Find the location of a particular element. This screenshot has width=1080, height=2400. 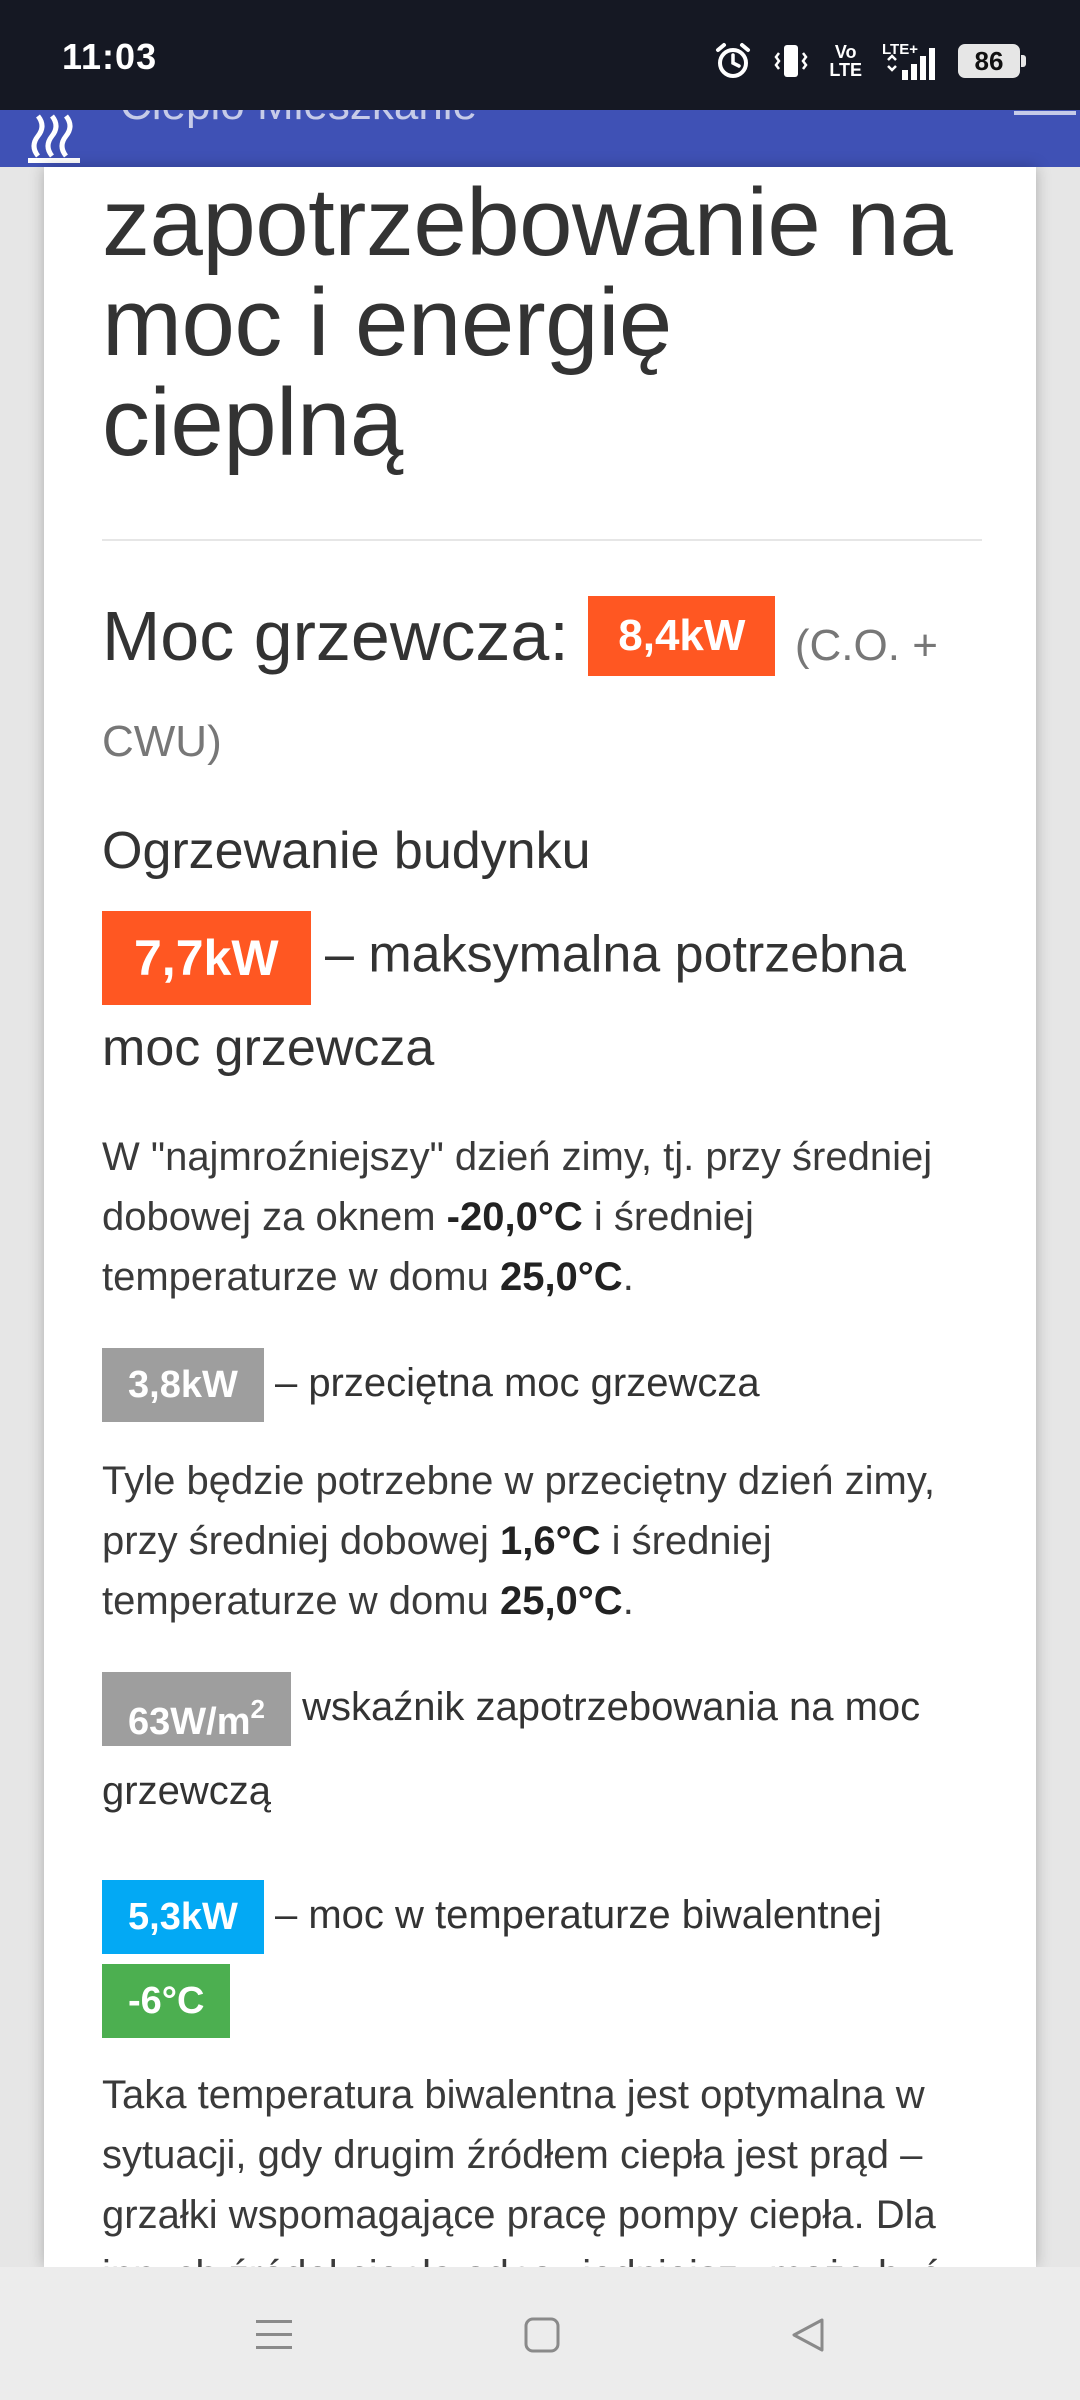

avg-power-label: – przeciętna moc grzewcza is located at coordinates (517, 1383).